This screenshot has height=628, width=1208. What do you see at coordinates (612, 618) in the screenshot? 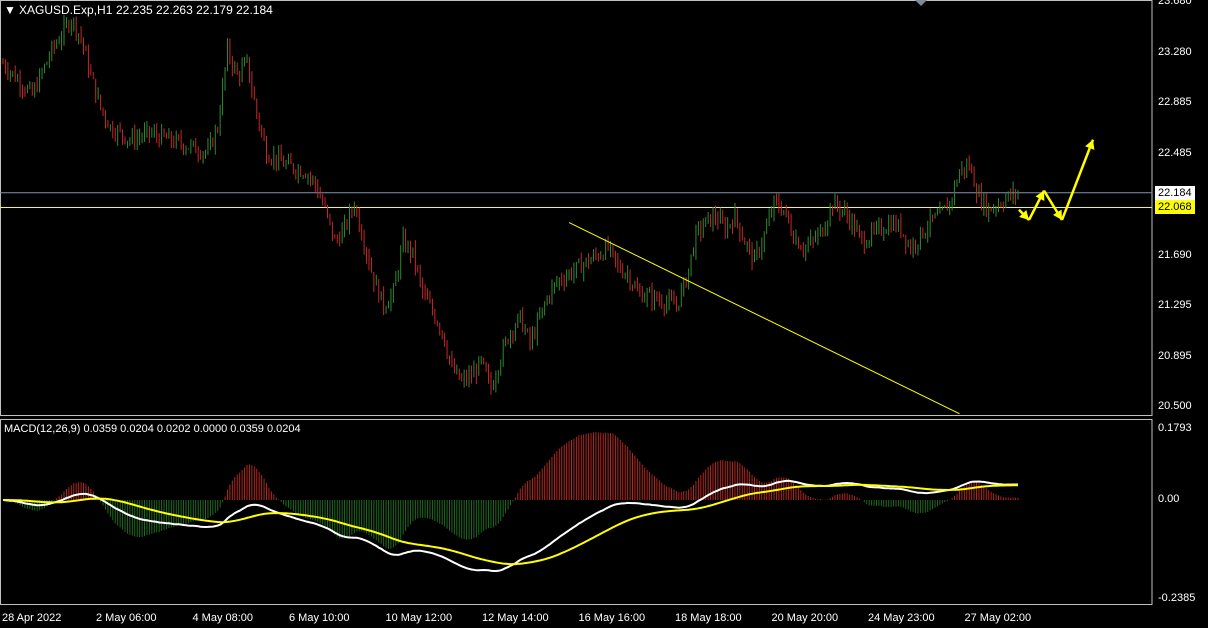
I see `time-axis-tick: 16 May 16:00` at bounding box center [612, 618].